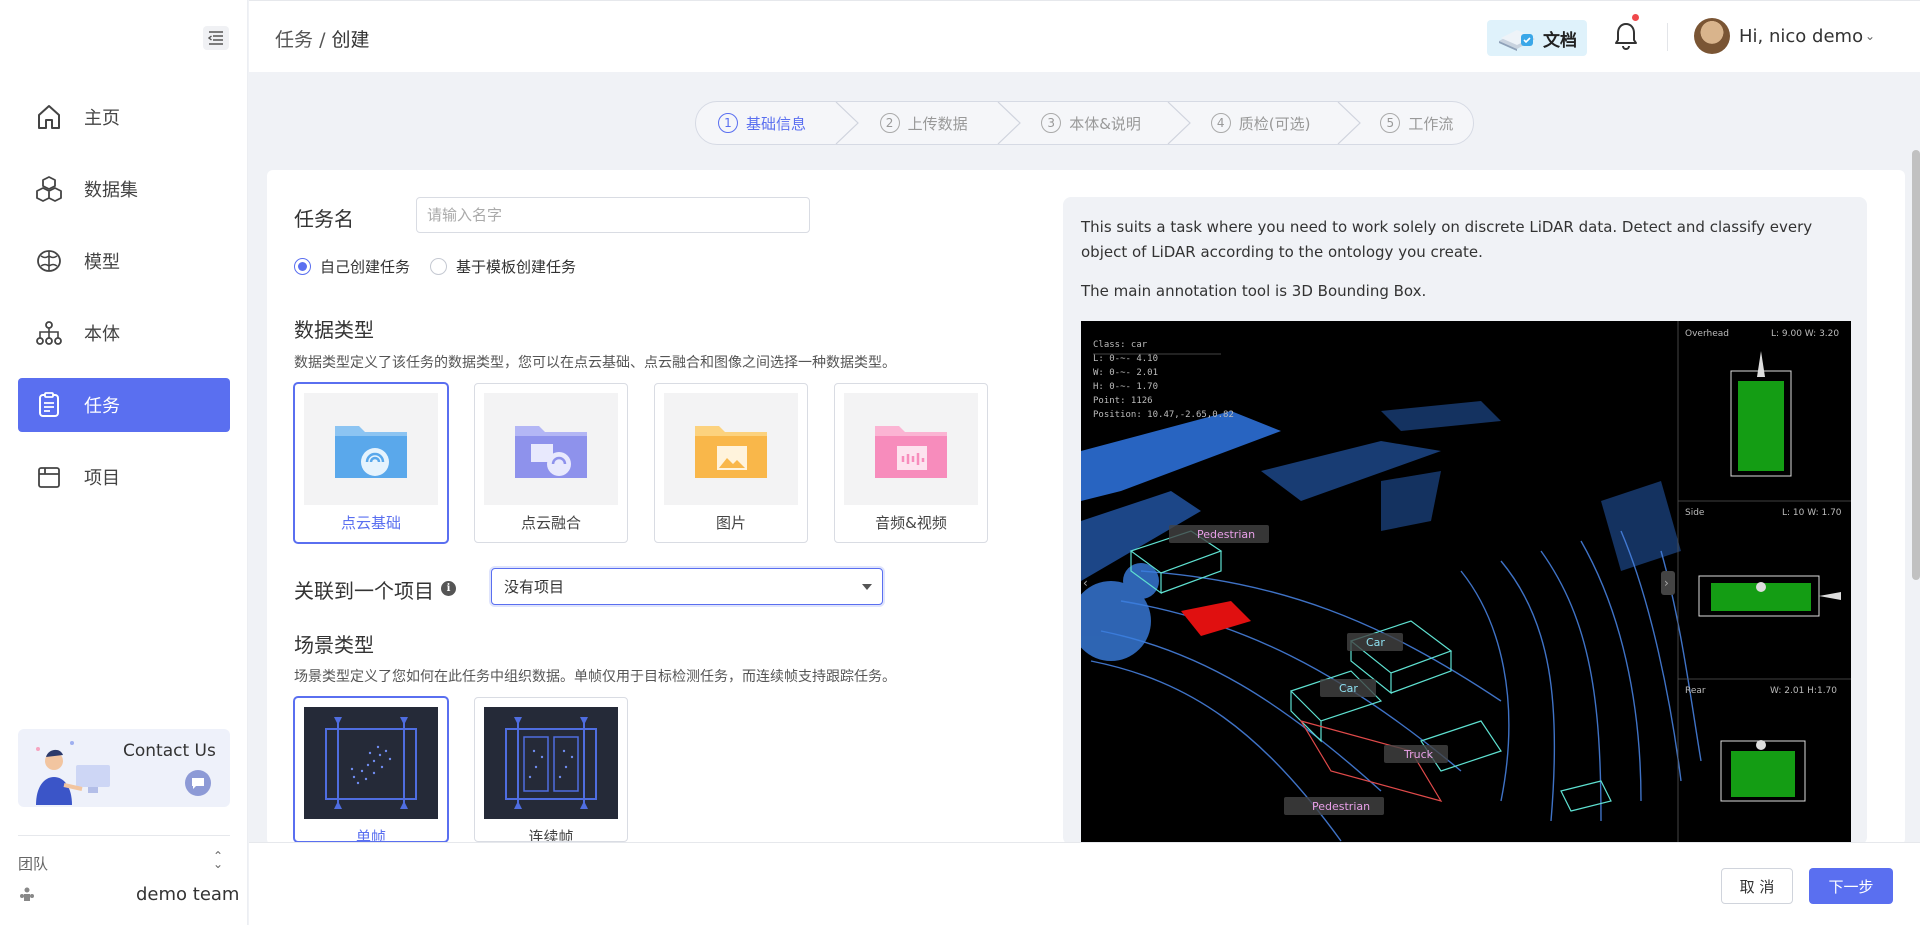 Image resolution: width=1920 pixels, height=925 pixels. I want to click on team-label: 团队, so click(33, 864).